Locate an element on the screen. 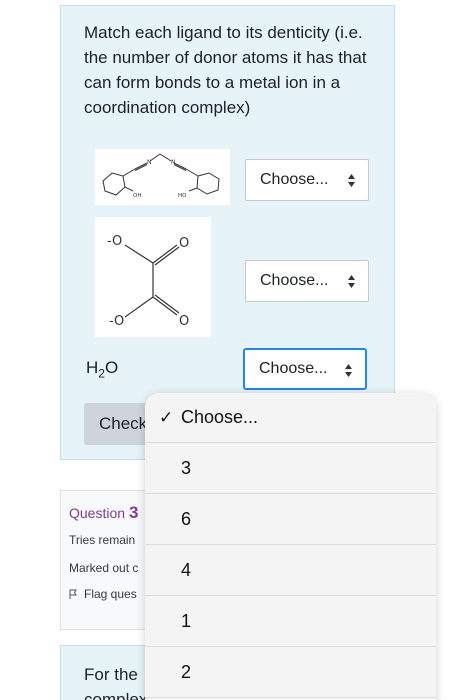  checkmark-icon: ✓ is located at coordinates (166, 417).